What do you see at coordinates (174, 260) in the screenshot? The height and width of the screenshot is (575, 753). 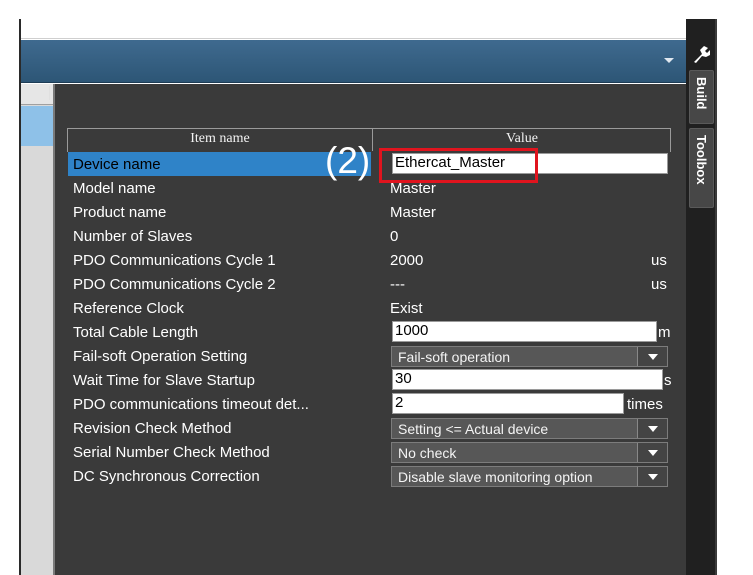 I see `row-name: PDO Communications Cycle 1` at bounding box center [174, 260].